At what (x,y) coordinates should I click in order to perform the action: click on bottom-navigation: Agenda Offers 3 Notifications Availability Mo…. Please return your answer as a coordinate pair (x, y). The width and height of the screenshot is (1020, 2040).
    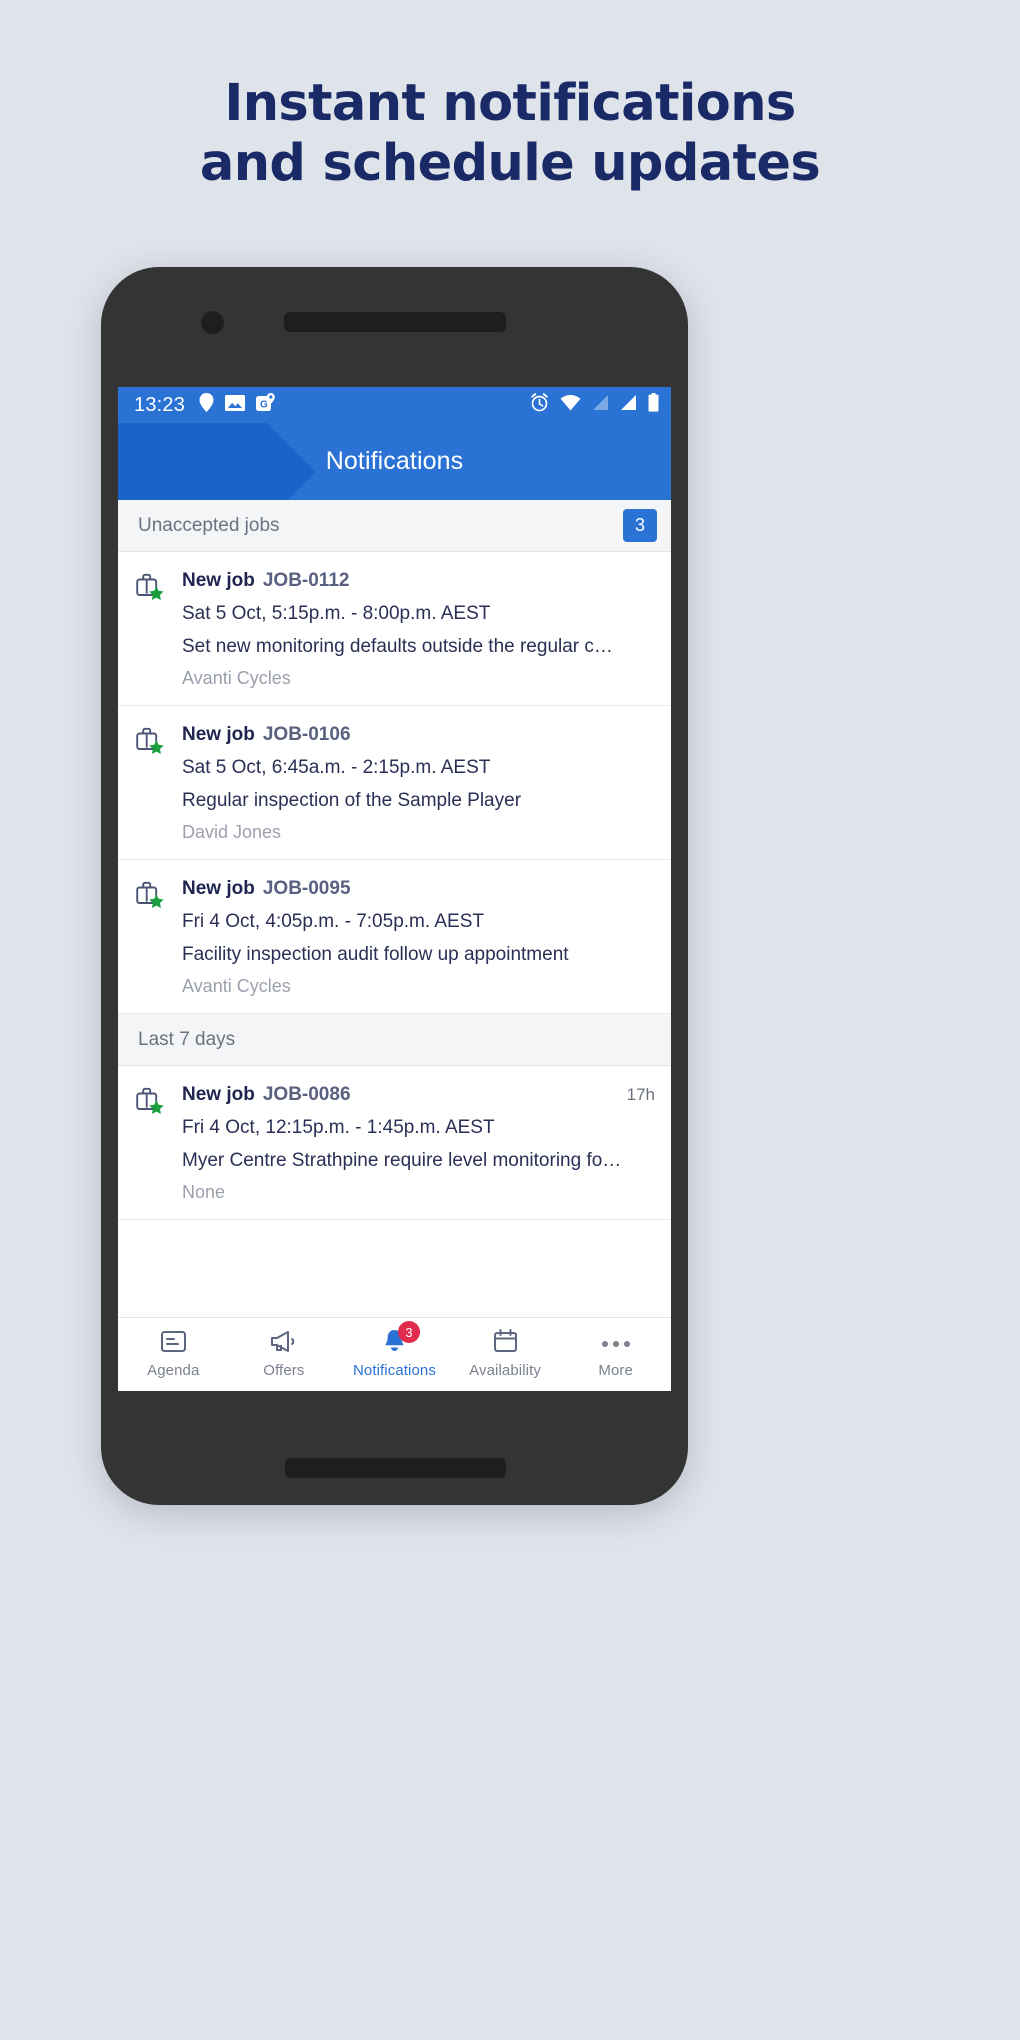
    Looking at the image, I should click on (394, 1354).